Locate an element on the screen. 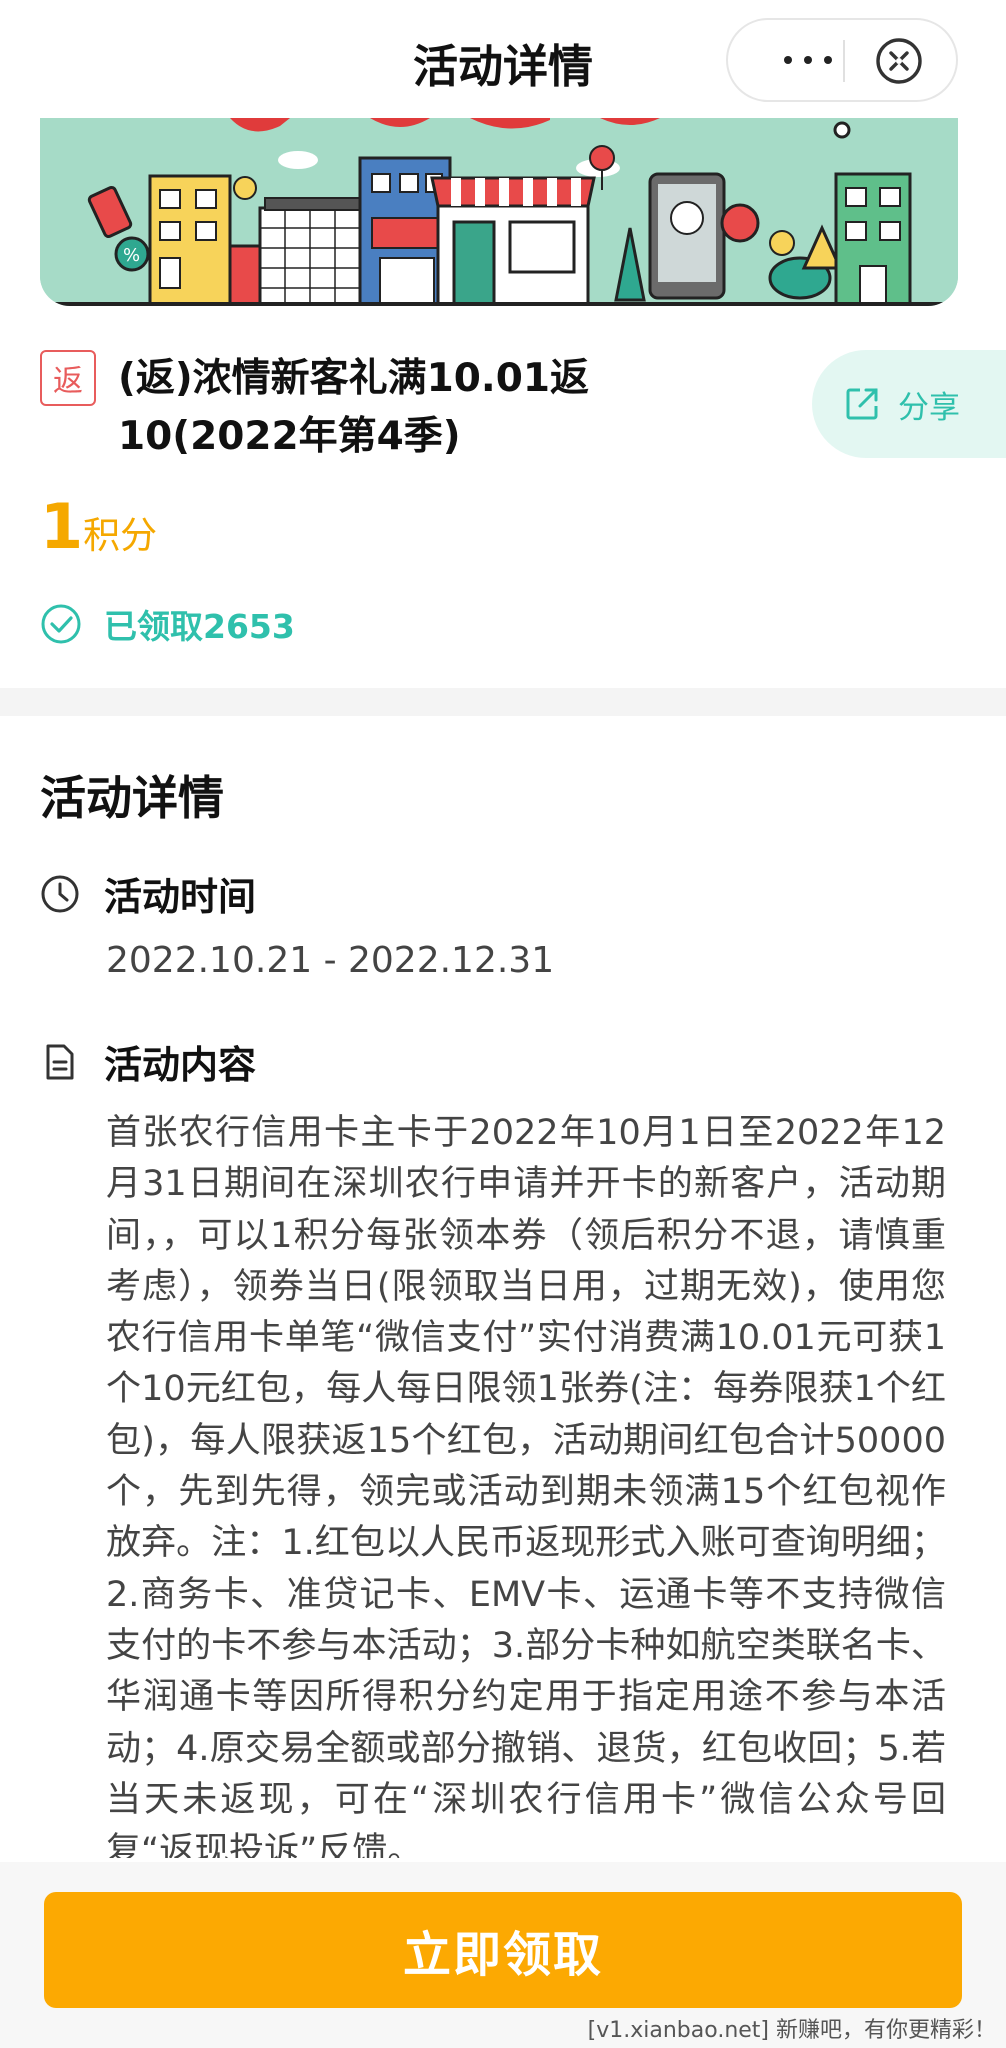 Image resolution: width=1006 pixels, height=2048 pixels. share-button: 分享 is located at coordinates (909, 404).